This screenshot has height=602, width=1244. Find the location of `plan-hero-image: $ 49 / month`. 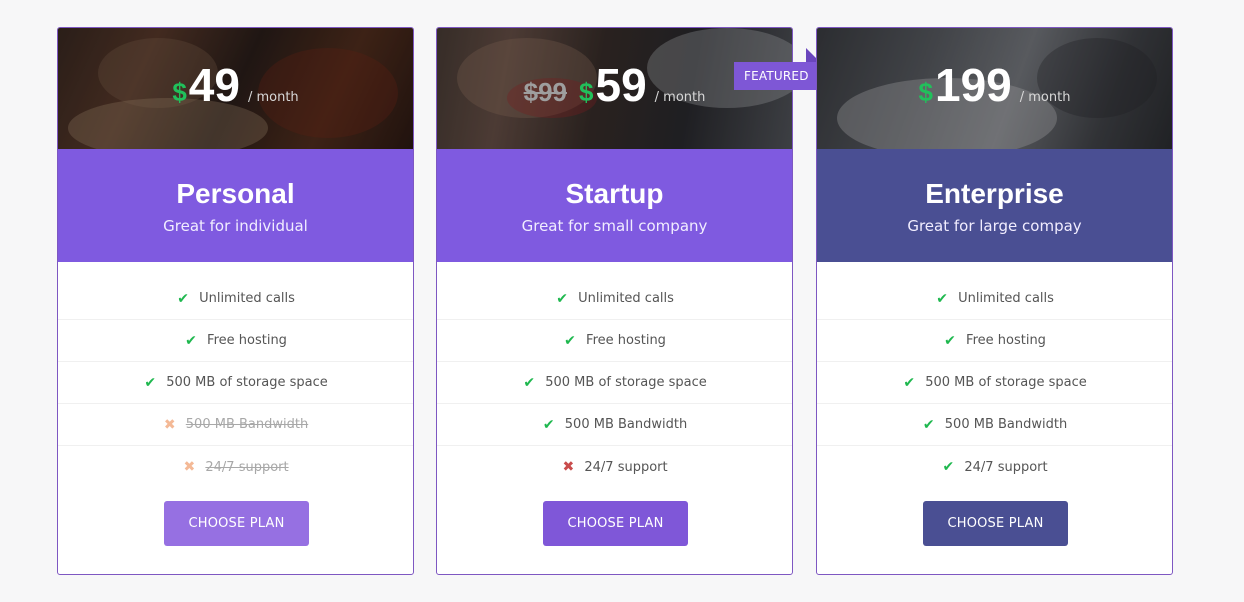

plan-hero-image: $ 49 / month is located at coordinates (235, 88).